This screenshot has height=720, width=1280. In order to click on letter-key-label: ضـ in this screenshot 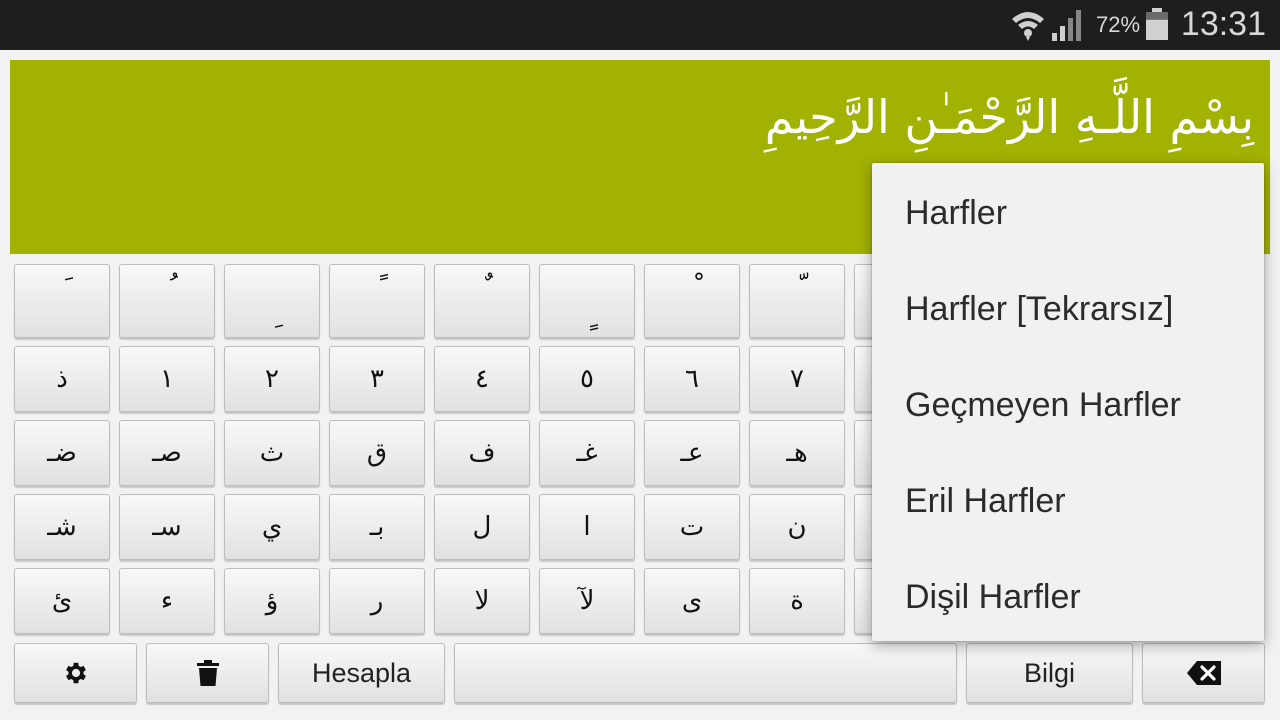, I will do `click(62, 453)`.